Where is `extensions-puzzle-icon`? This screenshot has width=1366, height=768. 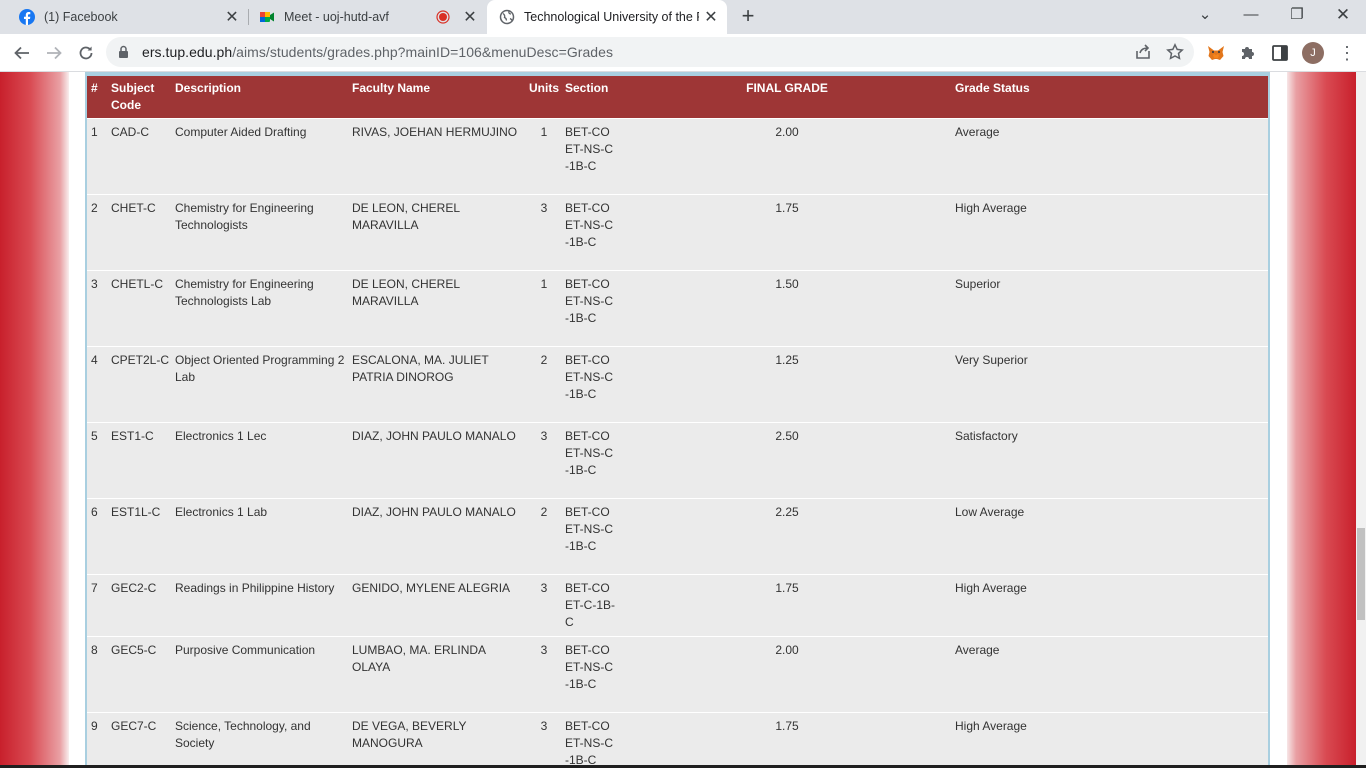 extensions-puzzle-icon is located at coordinates (1248, 53).